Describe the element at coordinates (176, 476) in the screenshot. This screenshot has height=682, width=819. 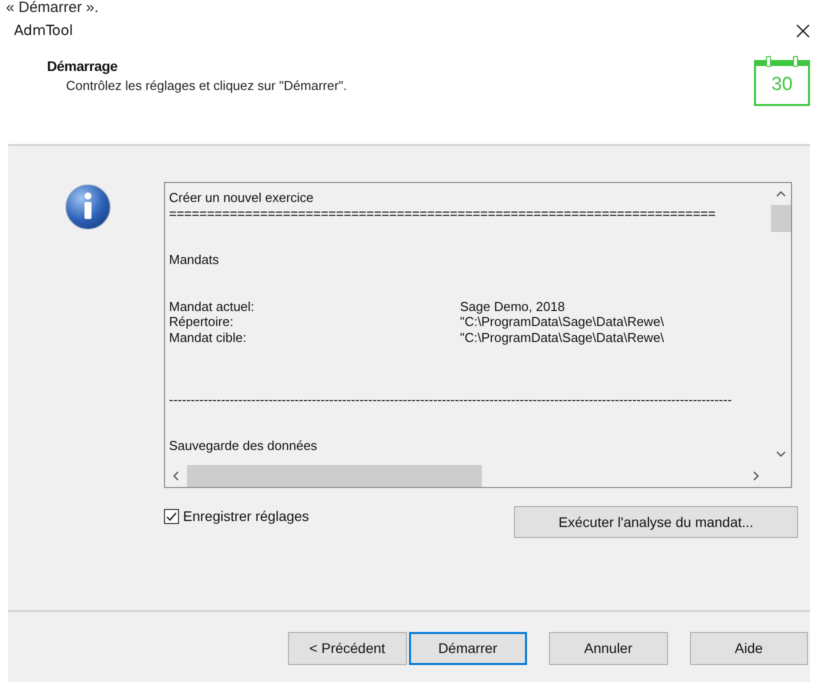
I see `scroll-left-icon` at that location.